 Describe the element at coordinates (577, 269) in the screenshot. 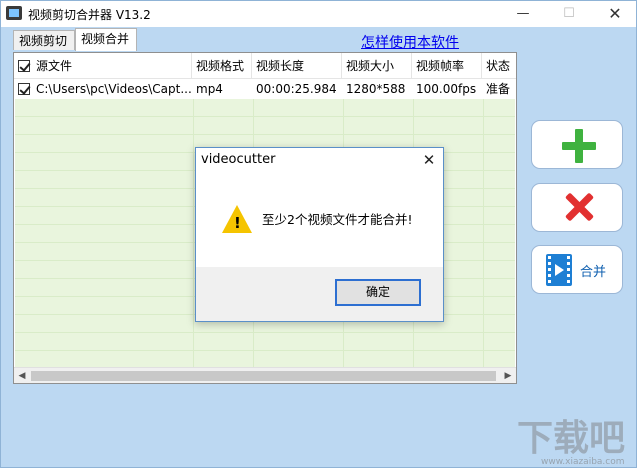

I see `merge-button: 合并` at that location.